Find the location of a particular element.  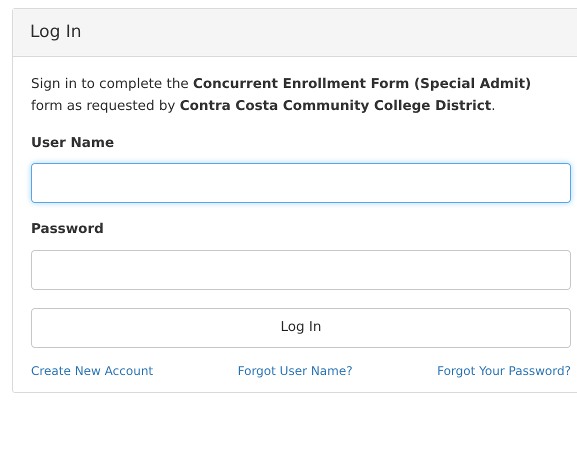

field-label: User Name is located at coordinates (73, 143).